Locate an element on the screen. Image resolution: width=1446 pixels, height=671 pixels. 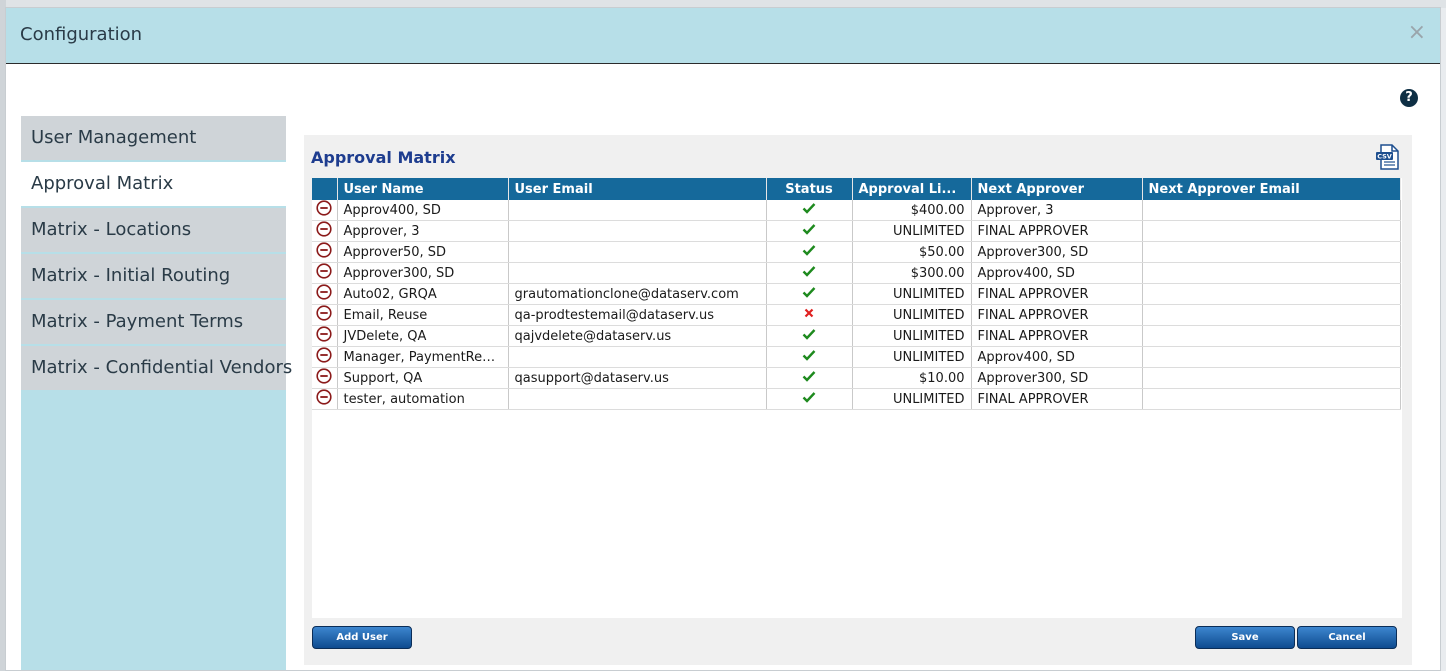
cell-user-name: Approver, 3 is located at coordinates (423, 231).